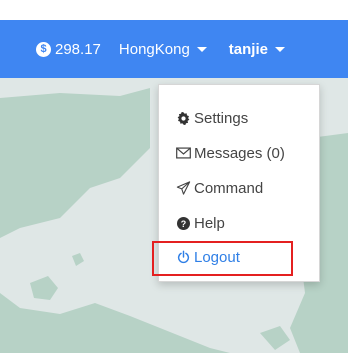  Describe the element at coordinates (222, 258) in the screenshot. I see `logout-highlight-box` at that location.